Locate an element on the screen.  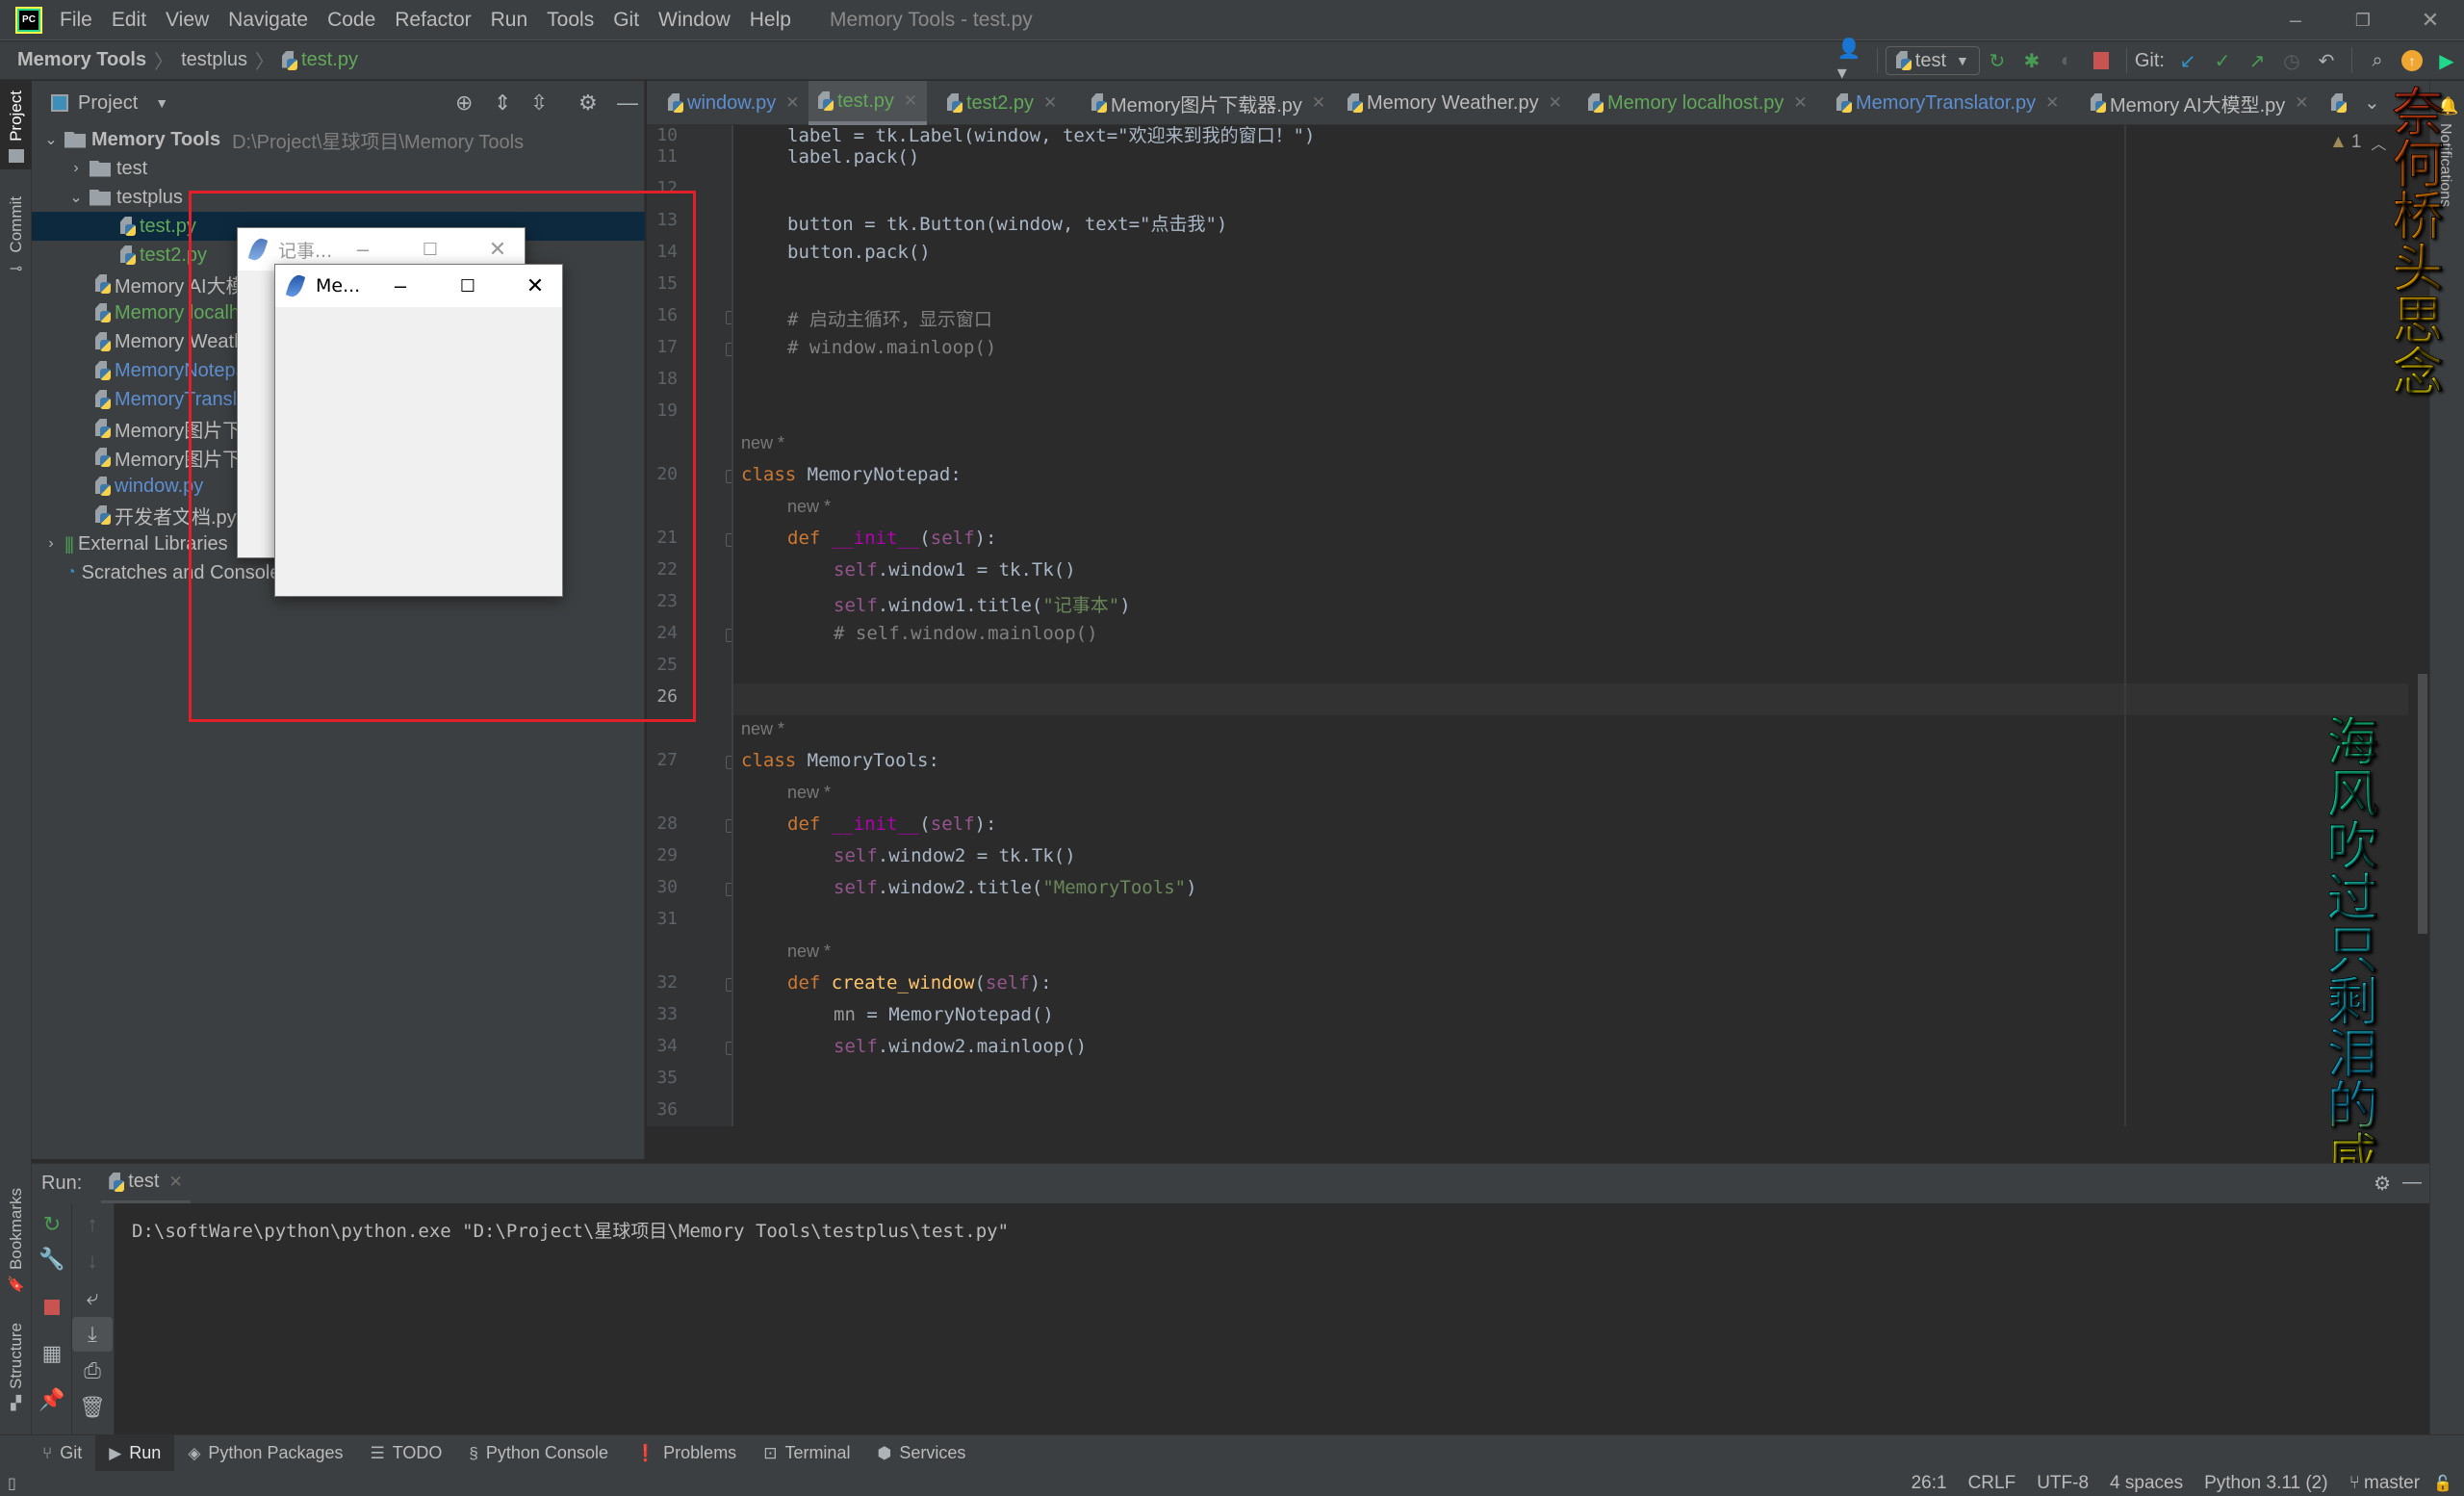
tool-tab-problems: ❗ Problems is located at coordinates (686, 1453).